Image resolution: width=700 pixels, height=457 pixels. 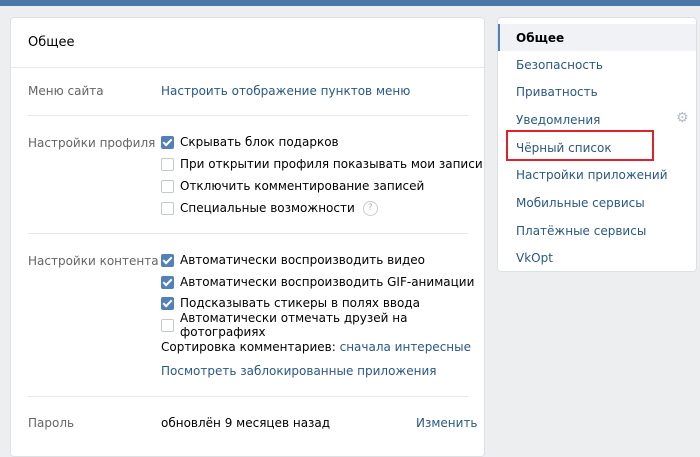 What do you see at coordinates (580, 145) in the screenshot?
I see `highlight-box` at bounding box center [580, 145].